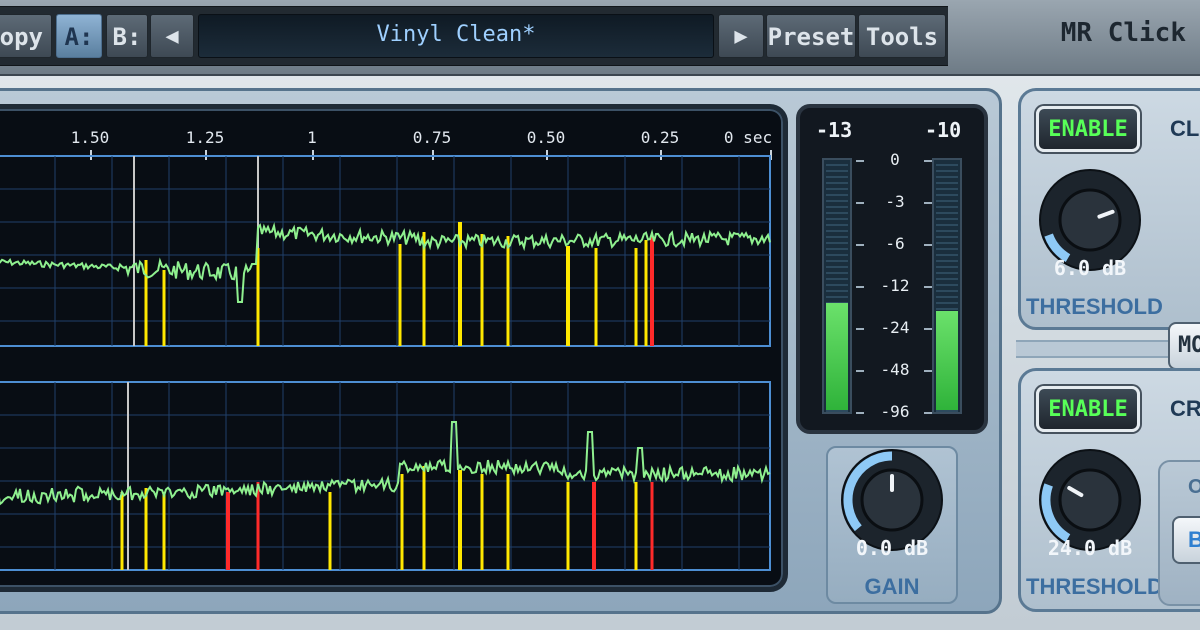 This screenshot has width=1200, height=630. Describe the element at coordinates (312, 137) in the screenshot. I see `time-tick-label: 1` at that location.